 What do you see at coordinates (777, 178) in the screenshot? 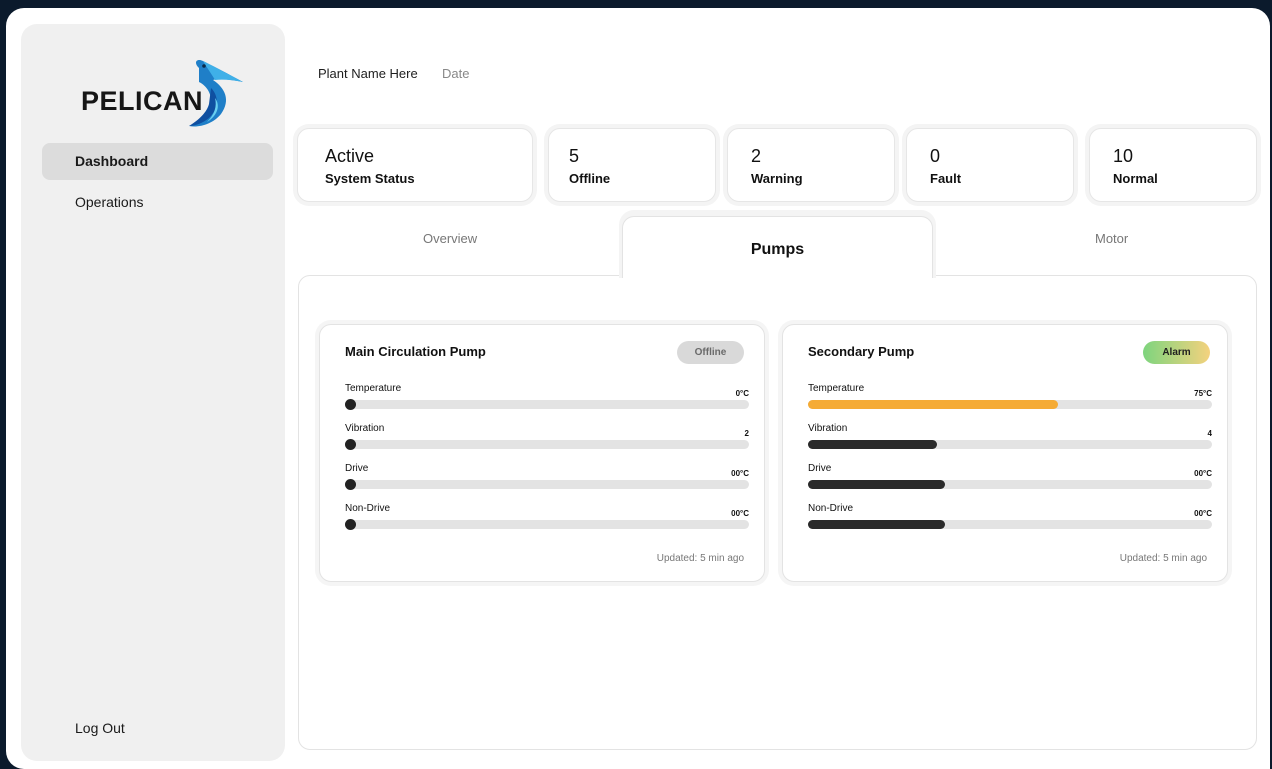
I see `stat-label: Warning` at bounding box center [777, 178].